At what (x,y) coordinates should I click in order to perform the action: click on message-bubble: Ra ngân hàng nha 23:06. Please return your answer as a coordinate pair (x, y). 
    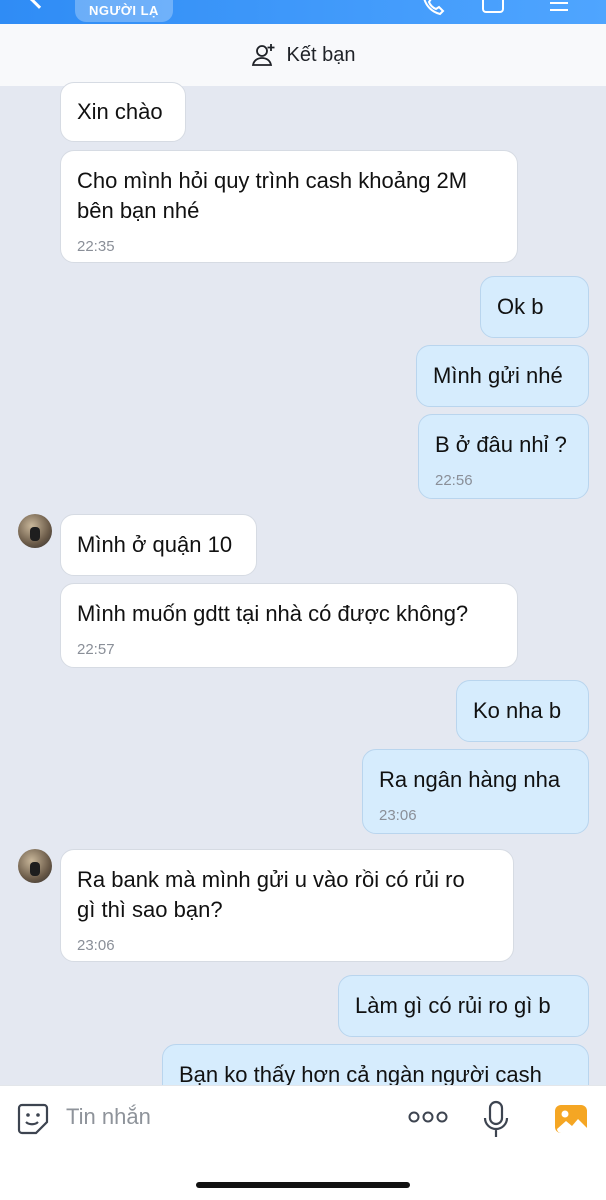
    Looking at the image, I should click on (475, 791).